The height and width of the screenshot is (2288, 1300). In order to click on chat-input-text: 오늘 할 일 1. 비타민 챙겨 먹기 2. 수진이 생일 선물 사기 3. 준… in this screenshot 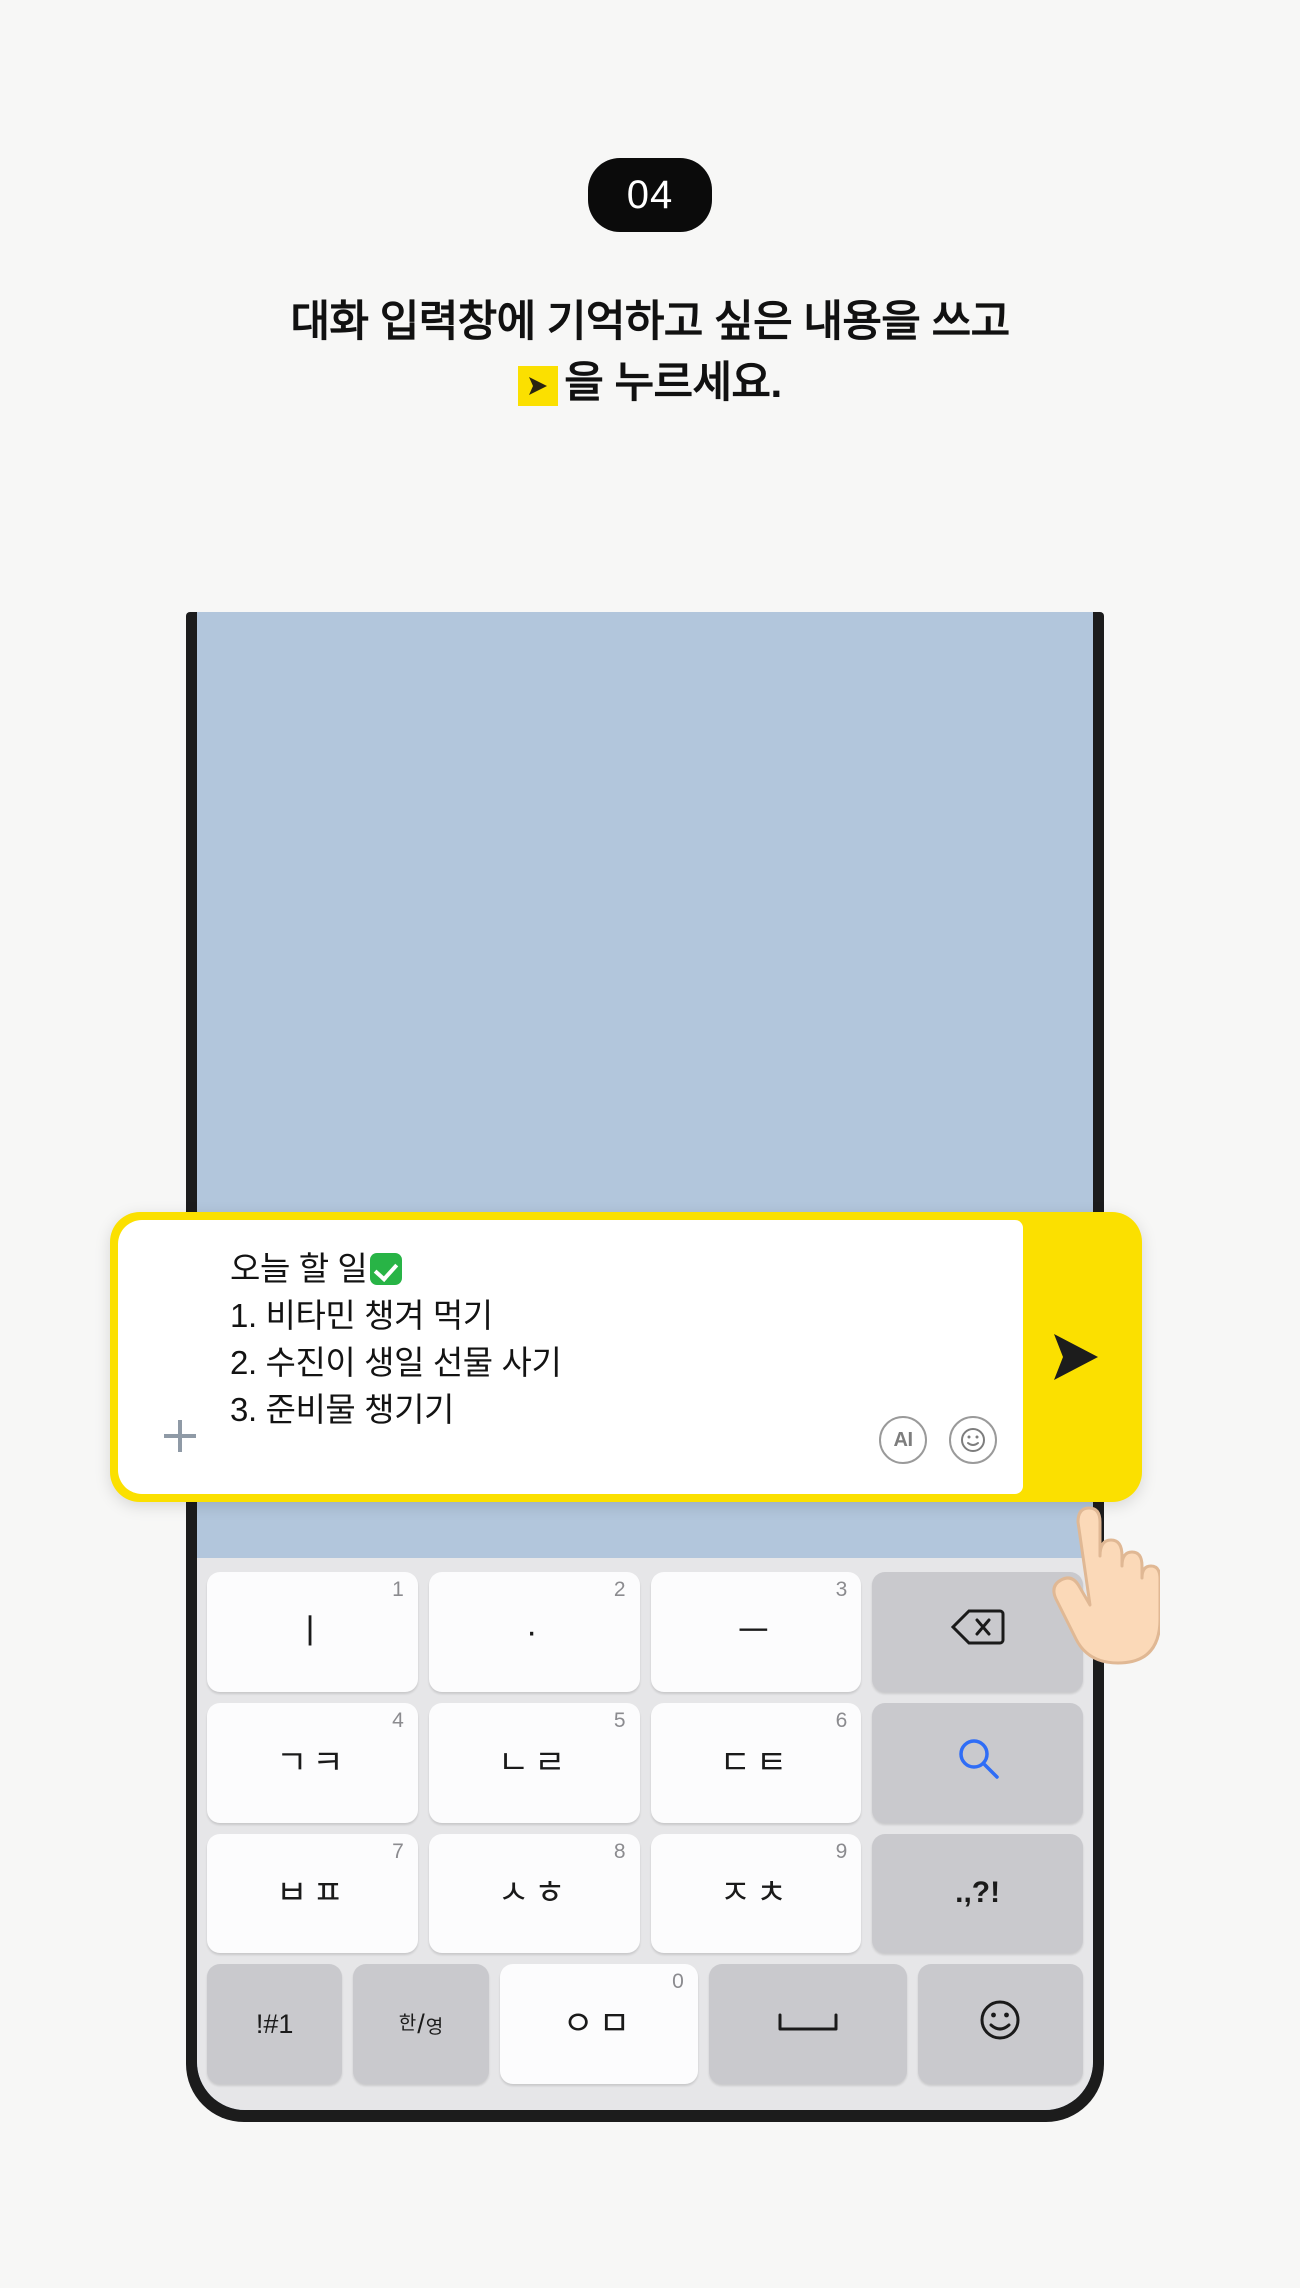, I will do `click(541, 1339)`.